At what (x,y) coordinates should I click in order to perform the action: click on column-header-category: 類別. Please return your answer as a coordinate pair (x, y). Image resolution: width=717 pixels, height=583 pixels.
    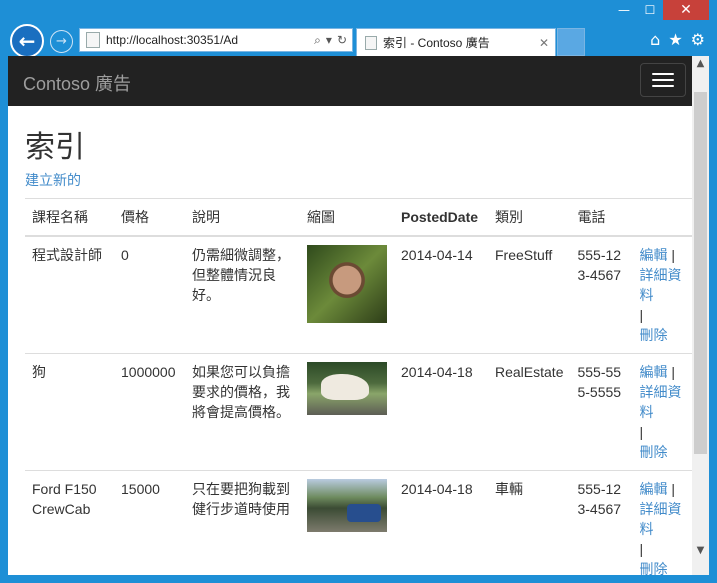
    Looking at the image, I should click on (529, 217).